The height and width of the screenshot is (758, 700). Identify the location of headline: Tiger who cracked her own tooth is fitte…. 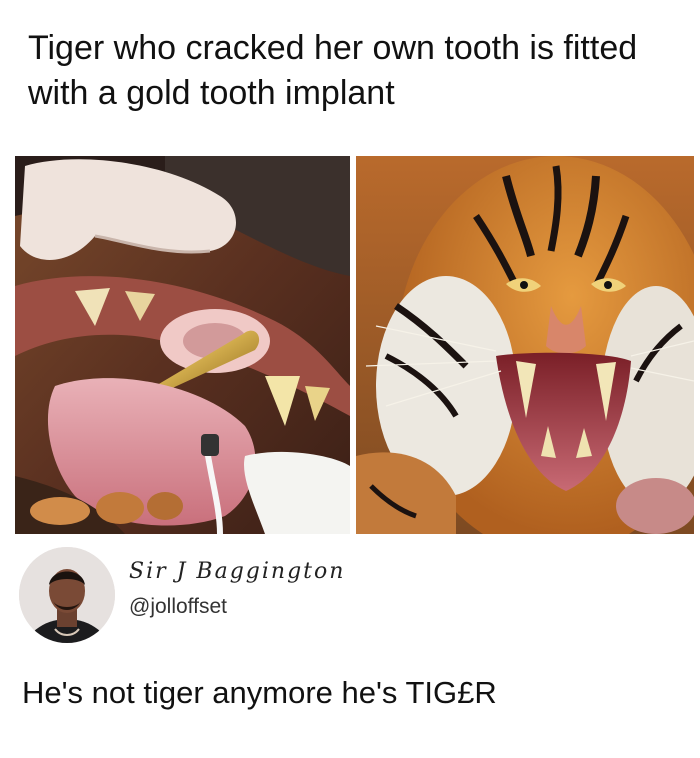
(333, 70).